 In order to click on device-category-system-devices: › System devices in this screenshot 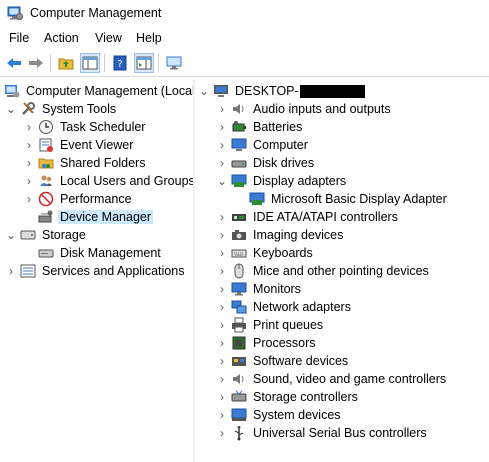, I will do `click(280, 415)`.